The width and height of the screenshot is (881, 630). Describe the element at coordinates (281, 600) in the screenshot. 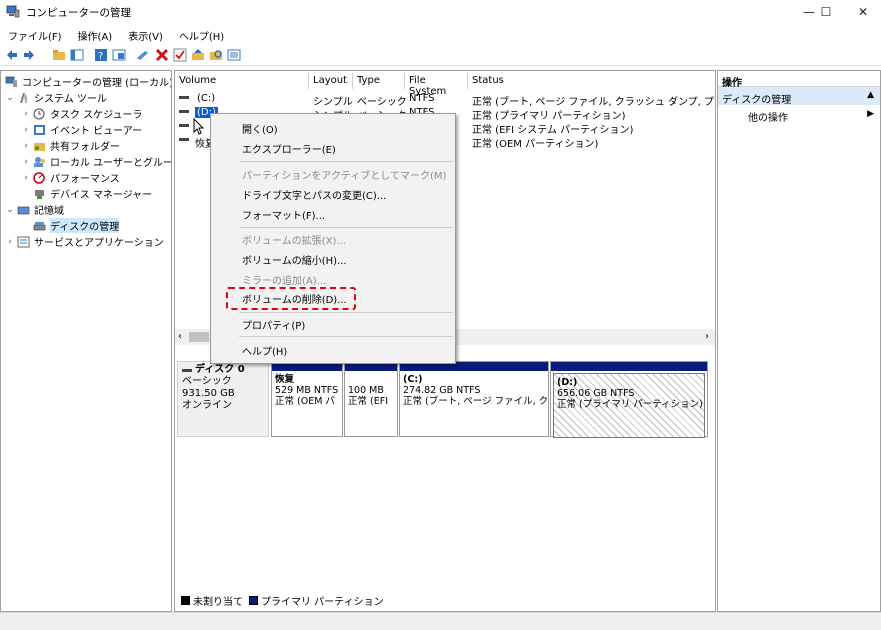

I see `legend: 未割り当て プライマリ パーティション` at that location.